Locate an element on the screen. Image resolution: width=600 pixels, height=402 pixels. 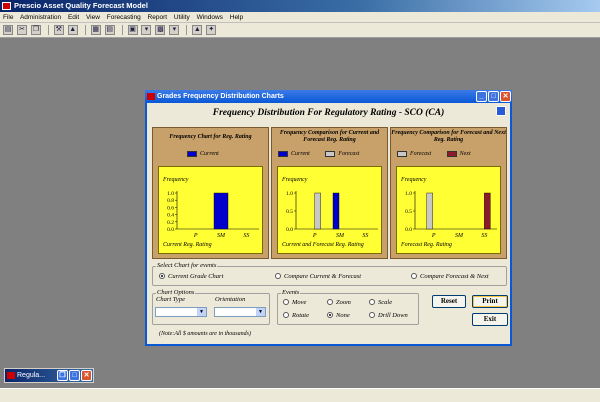
copy-icon: ❐ is located at coordinates (35, 30).